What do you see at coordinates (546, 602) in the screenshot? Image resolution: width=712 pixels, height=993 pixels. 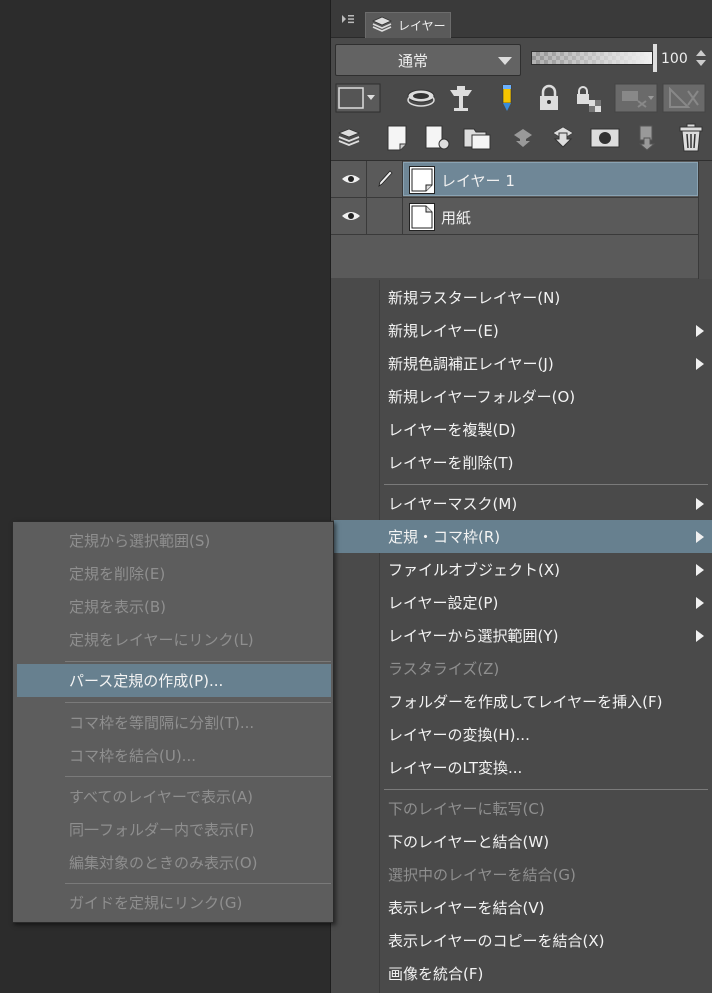 I see `menu-item-layer-settings: レイヤー設定(P)` at bounding box center [546, 602].